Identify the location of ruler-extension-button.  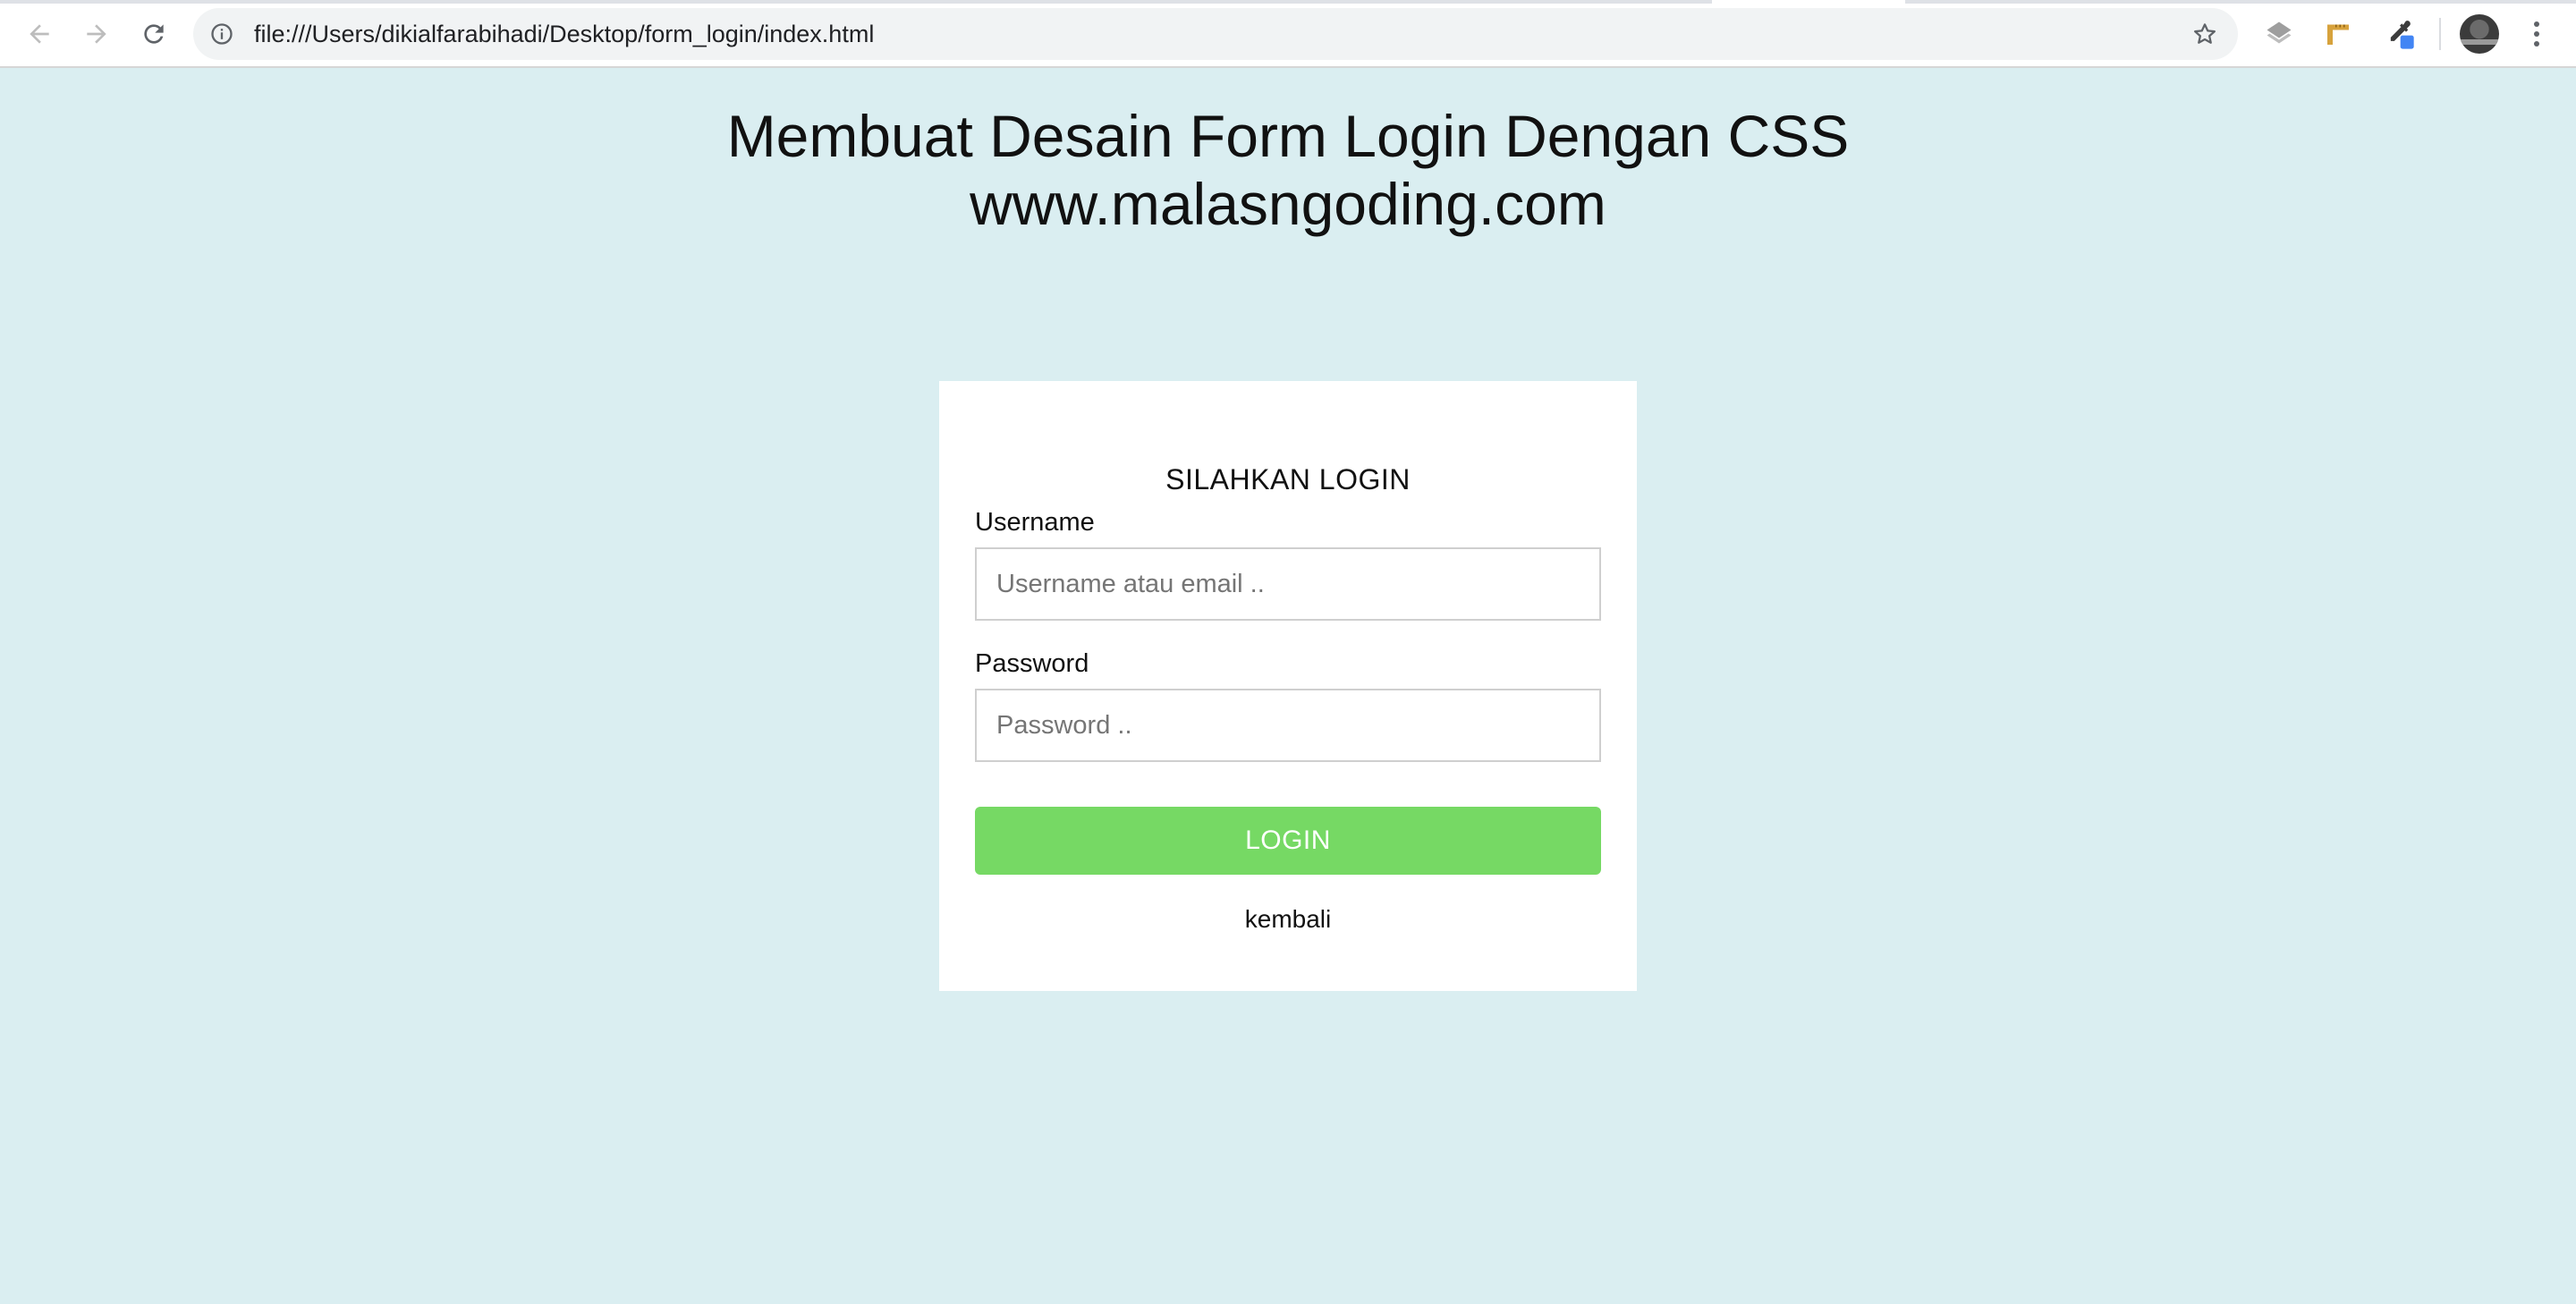
(2338, 34).